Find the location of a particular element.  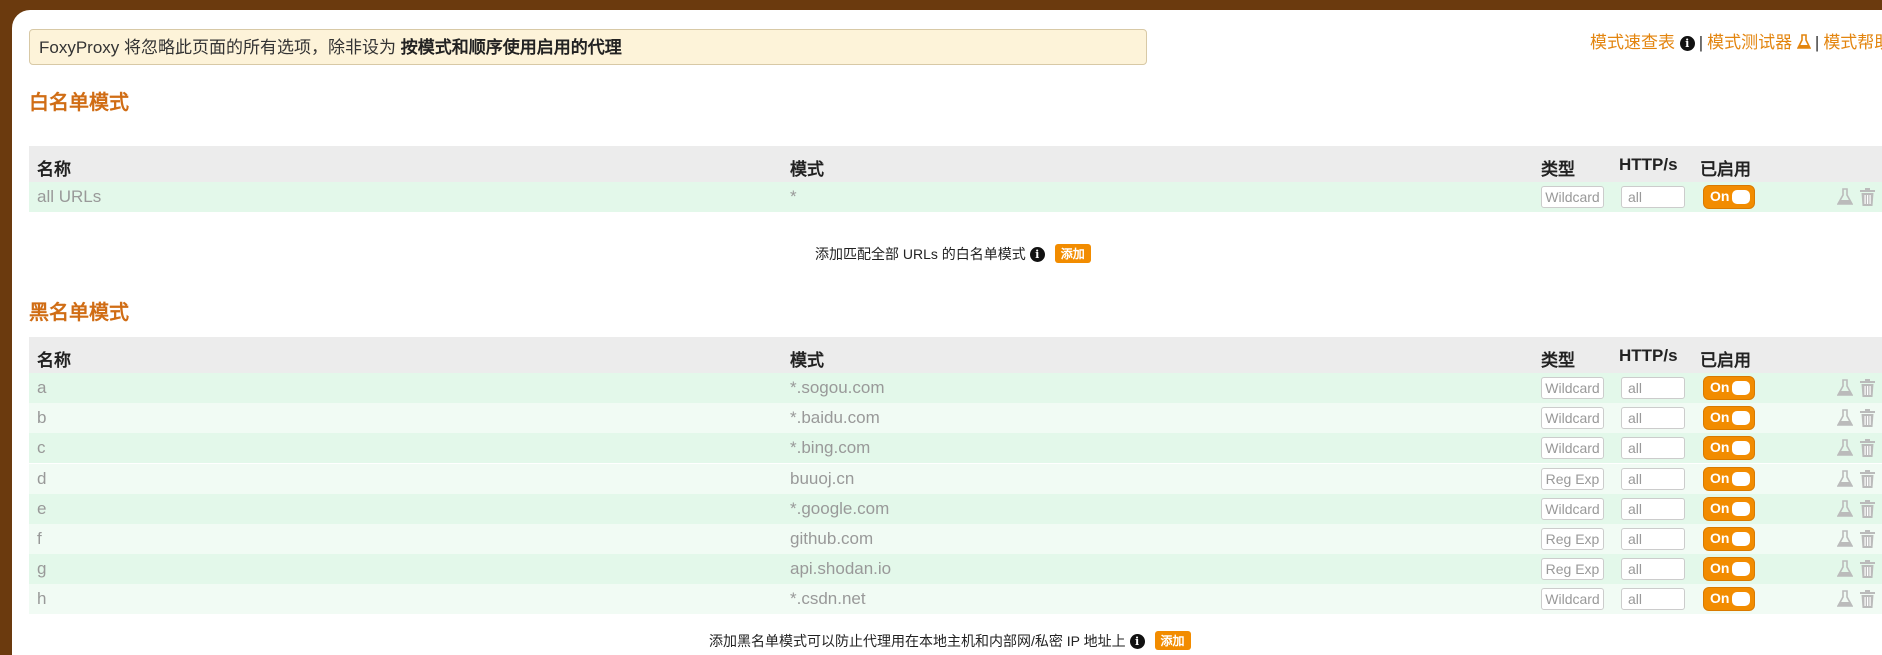

pattern-name: h is located at coordinates (41, 599).